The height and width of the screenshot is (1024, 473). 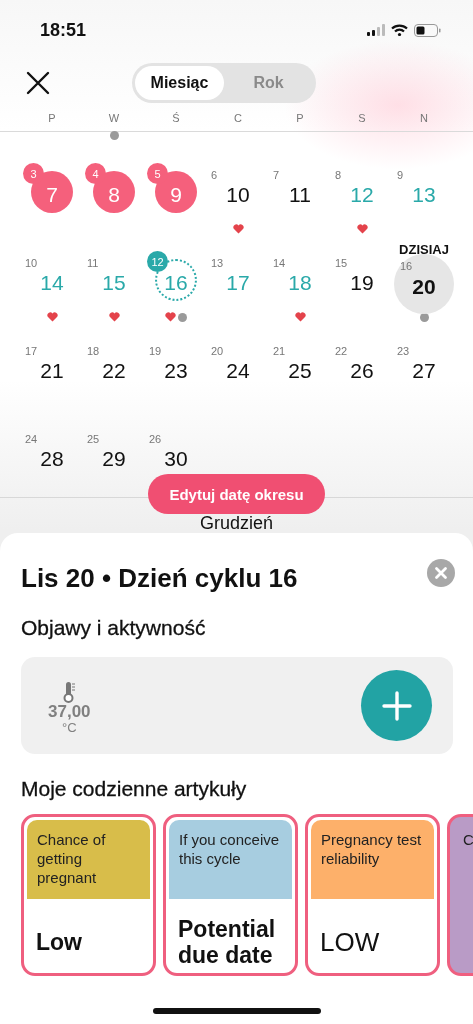 I want to click on weekday-label: Ś, so click(x=176, y=118).